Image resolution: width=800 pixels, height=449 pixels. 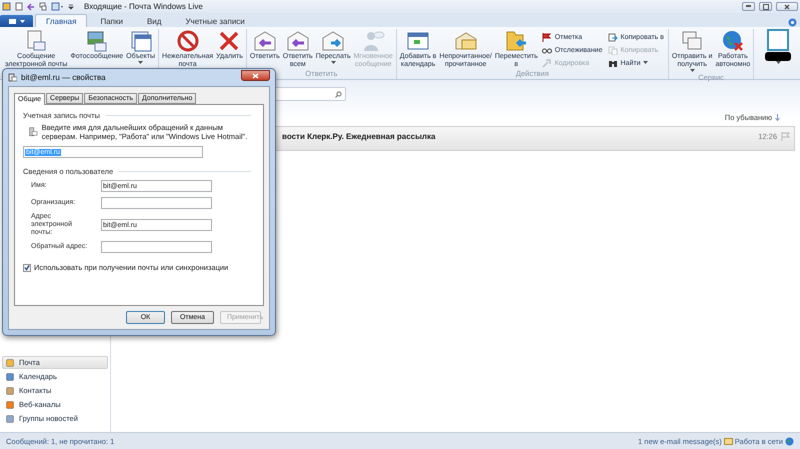 I want to click on ribbon-tab: Вид, so click(x=154, y=20).